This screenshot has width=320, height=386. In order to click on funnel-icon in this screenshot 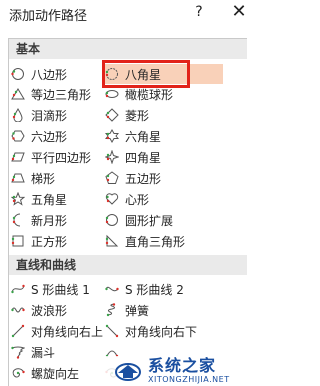, I will do `click(18, 352)`.